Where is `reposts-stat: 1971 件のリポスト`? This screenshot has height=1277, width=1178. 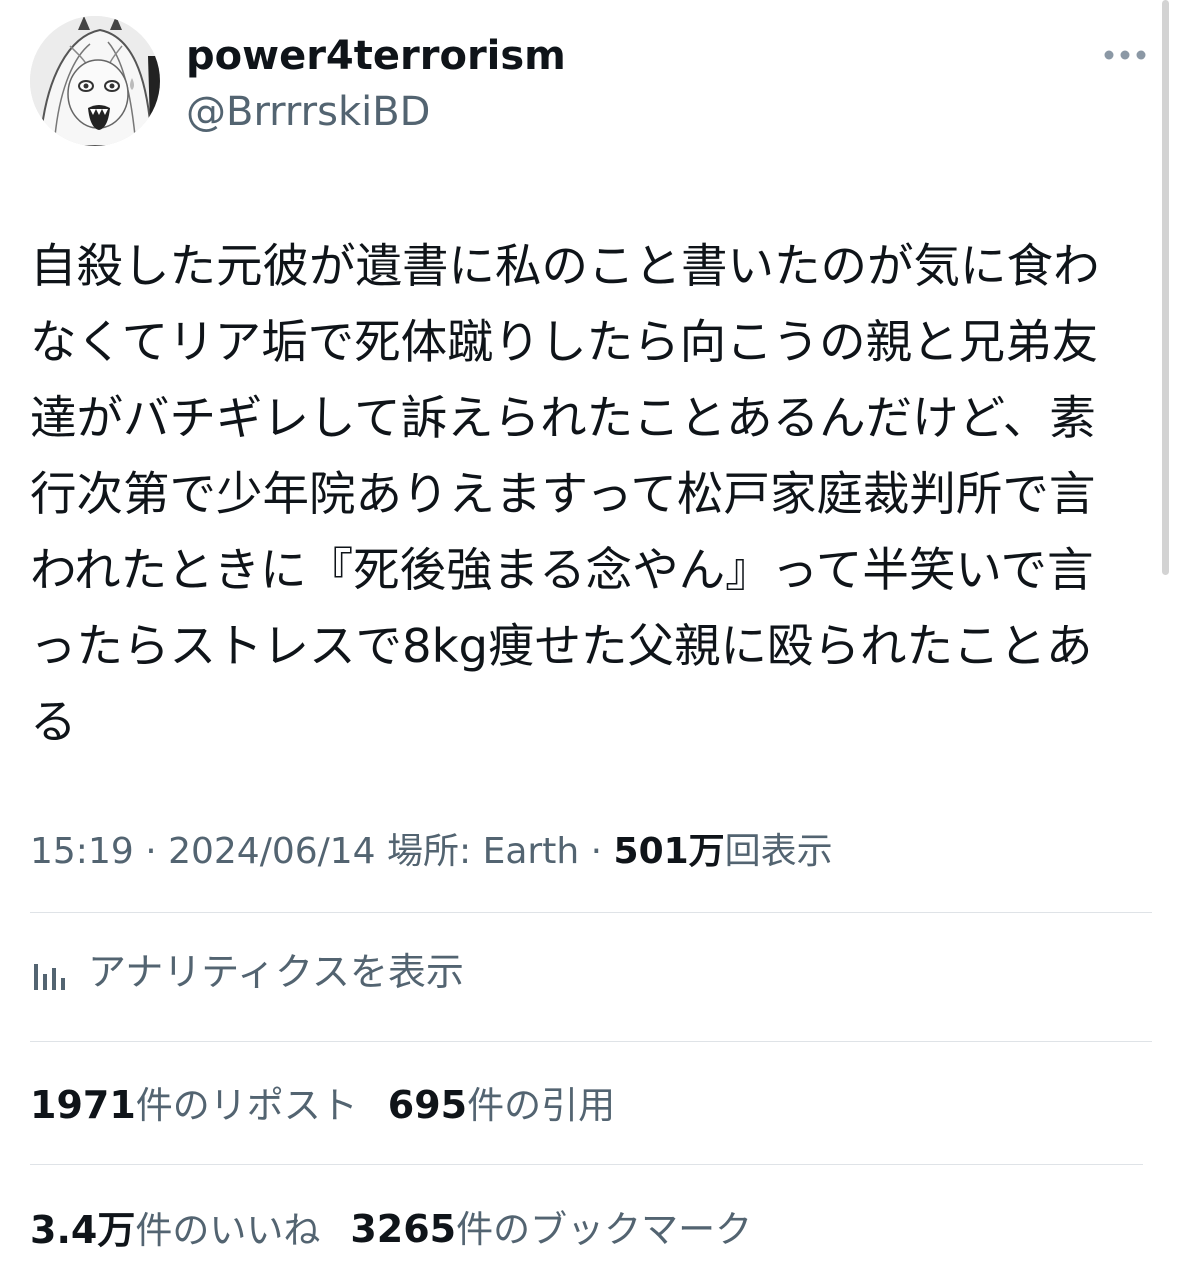 reposts-stat: 1971 件のリポスト is located at coordinates (194, 1102).